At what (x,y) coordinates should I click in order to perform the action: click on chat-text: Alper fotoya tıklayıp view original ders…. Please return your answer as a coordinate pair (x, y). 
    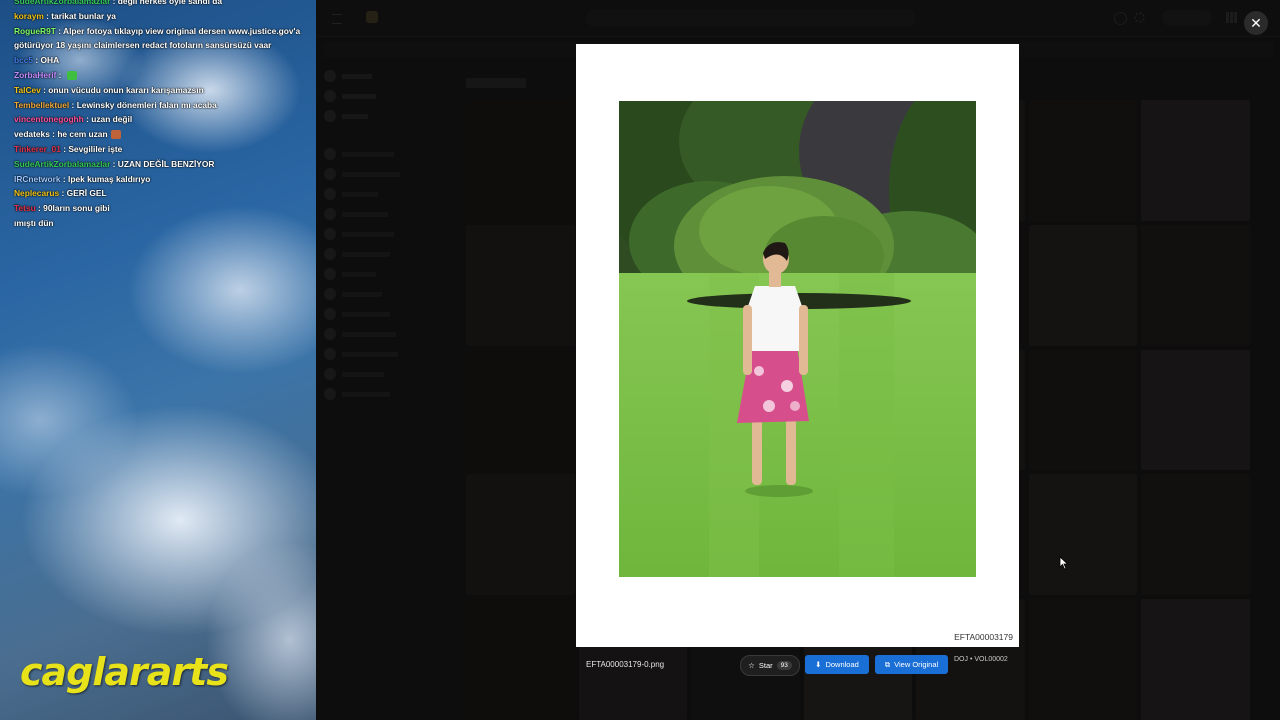
    Looking at the image, I should click on (157, 38).